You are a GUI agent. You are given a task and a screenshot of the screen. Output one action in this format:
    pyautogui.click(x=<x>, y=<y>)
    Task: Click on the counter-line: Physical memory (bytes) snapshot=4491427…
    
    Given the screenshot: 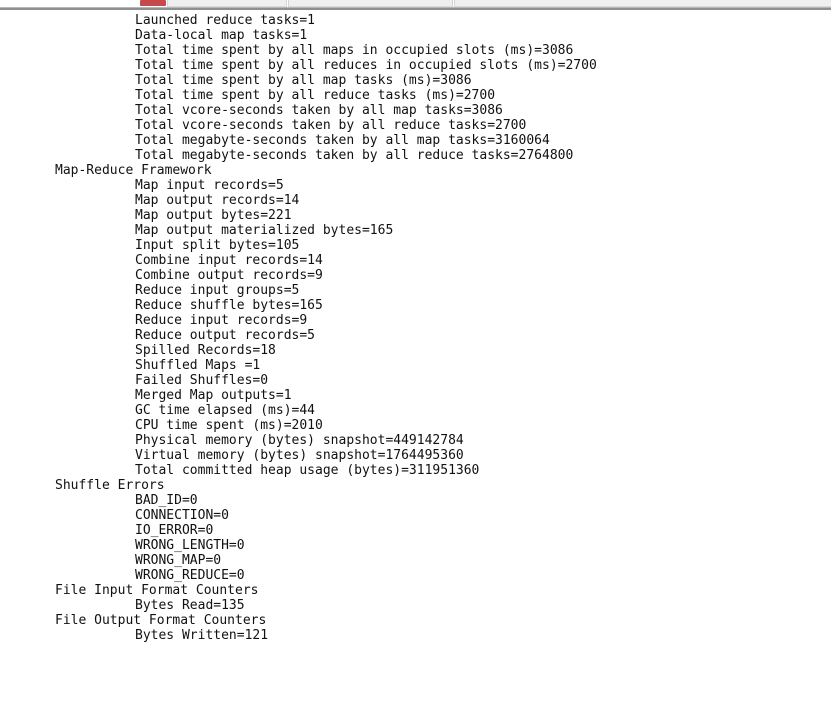 What is the action you would take?
    pyautogui.click(x=299, y=440)
    